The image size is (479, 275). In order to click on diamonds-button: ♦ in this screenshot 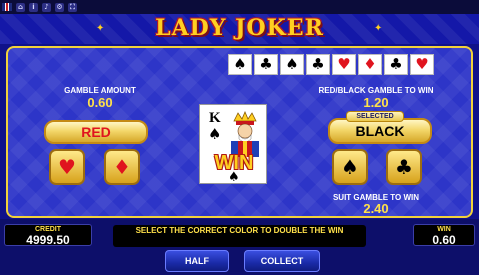, I will do `click(122, 167)`.